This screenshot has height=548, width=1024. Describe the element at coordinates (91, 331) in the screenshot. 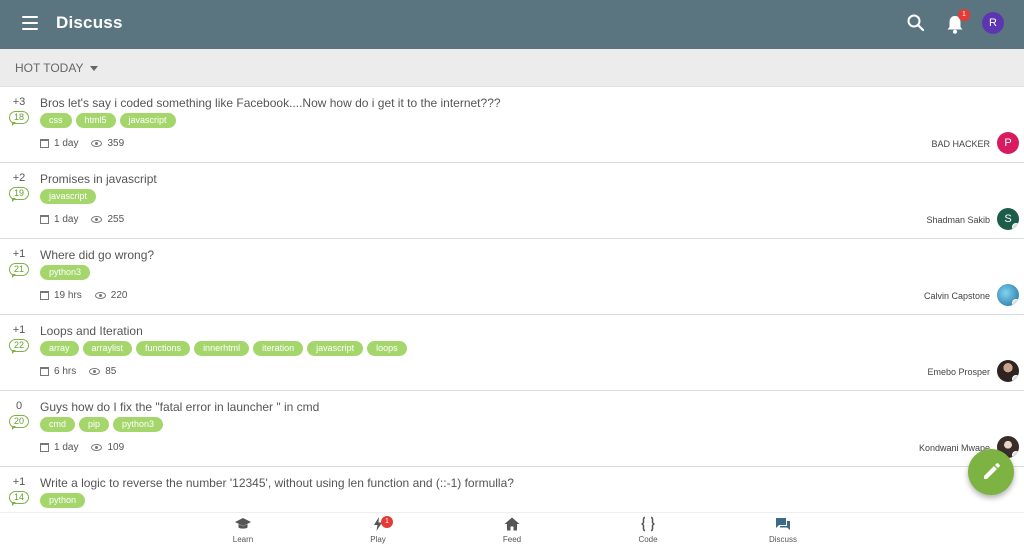

I see `post-title: Loops and Iteration` at that location.